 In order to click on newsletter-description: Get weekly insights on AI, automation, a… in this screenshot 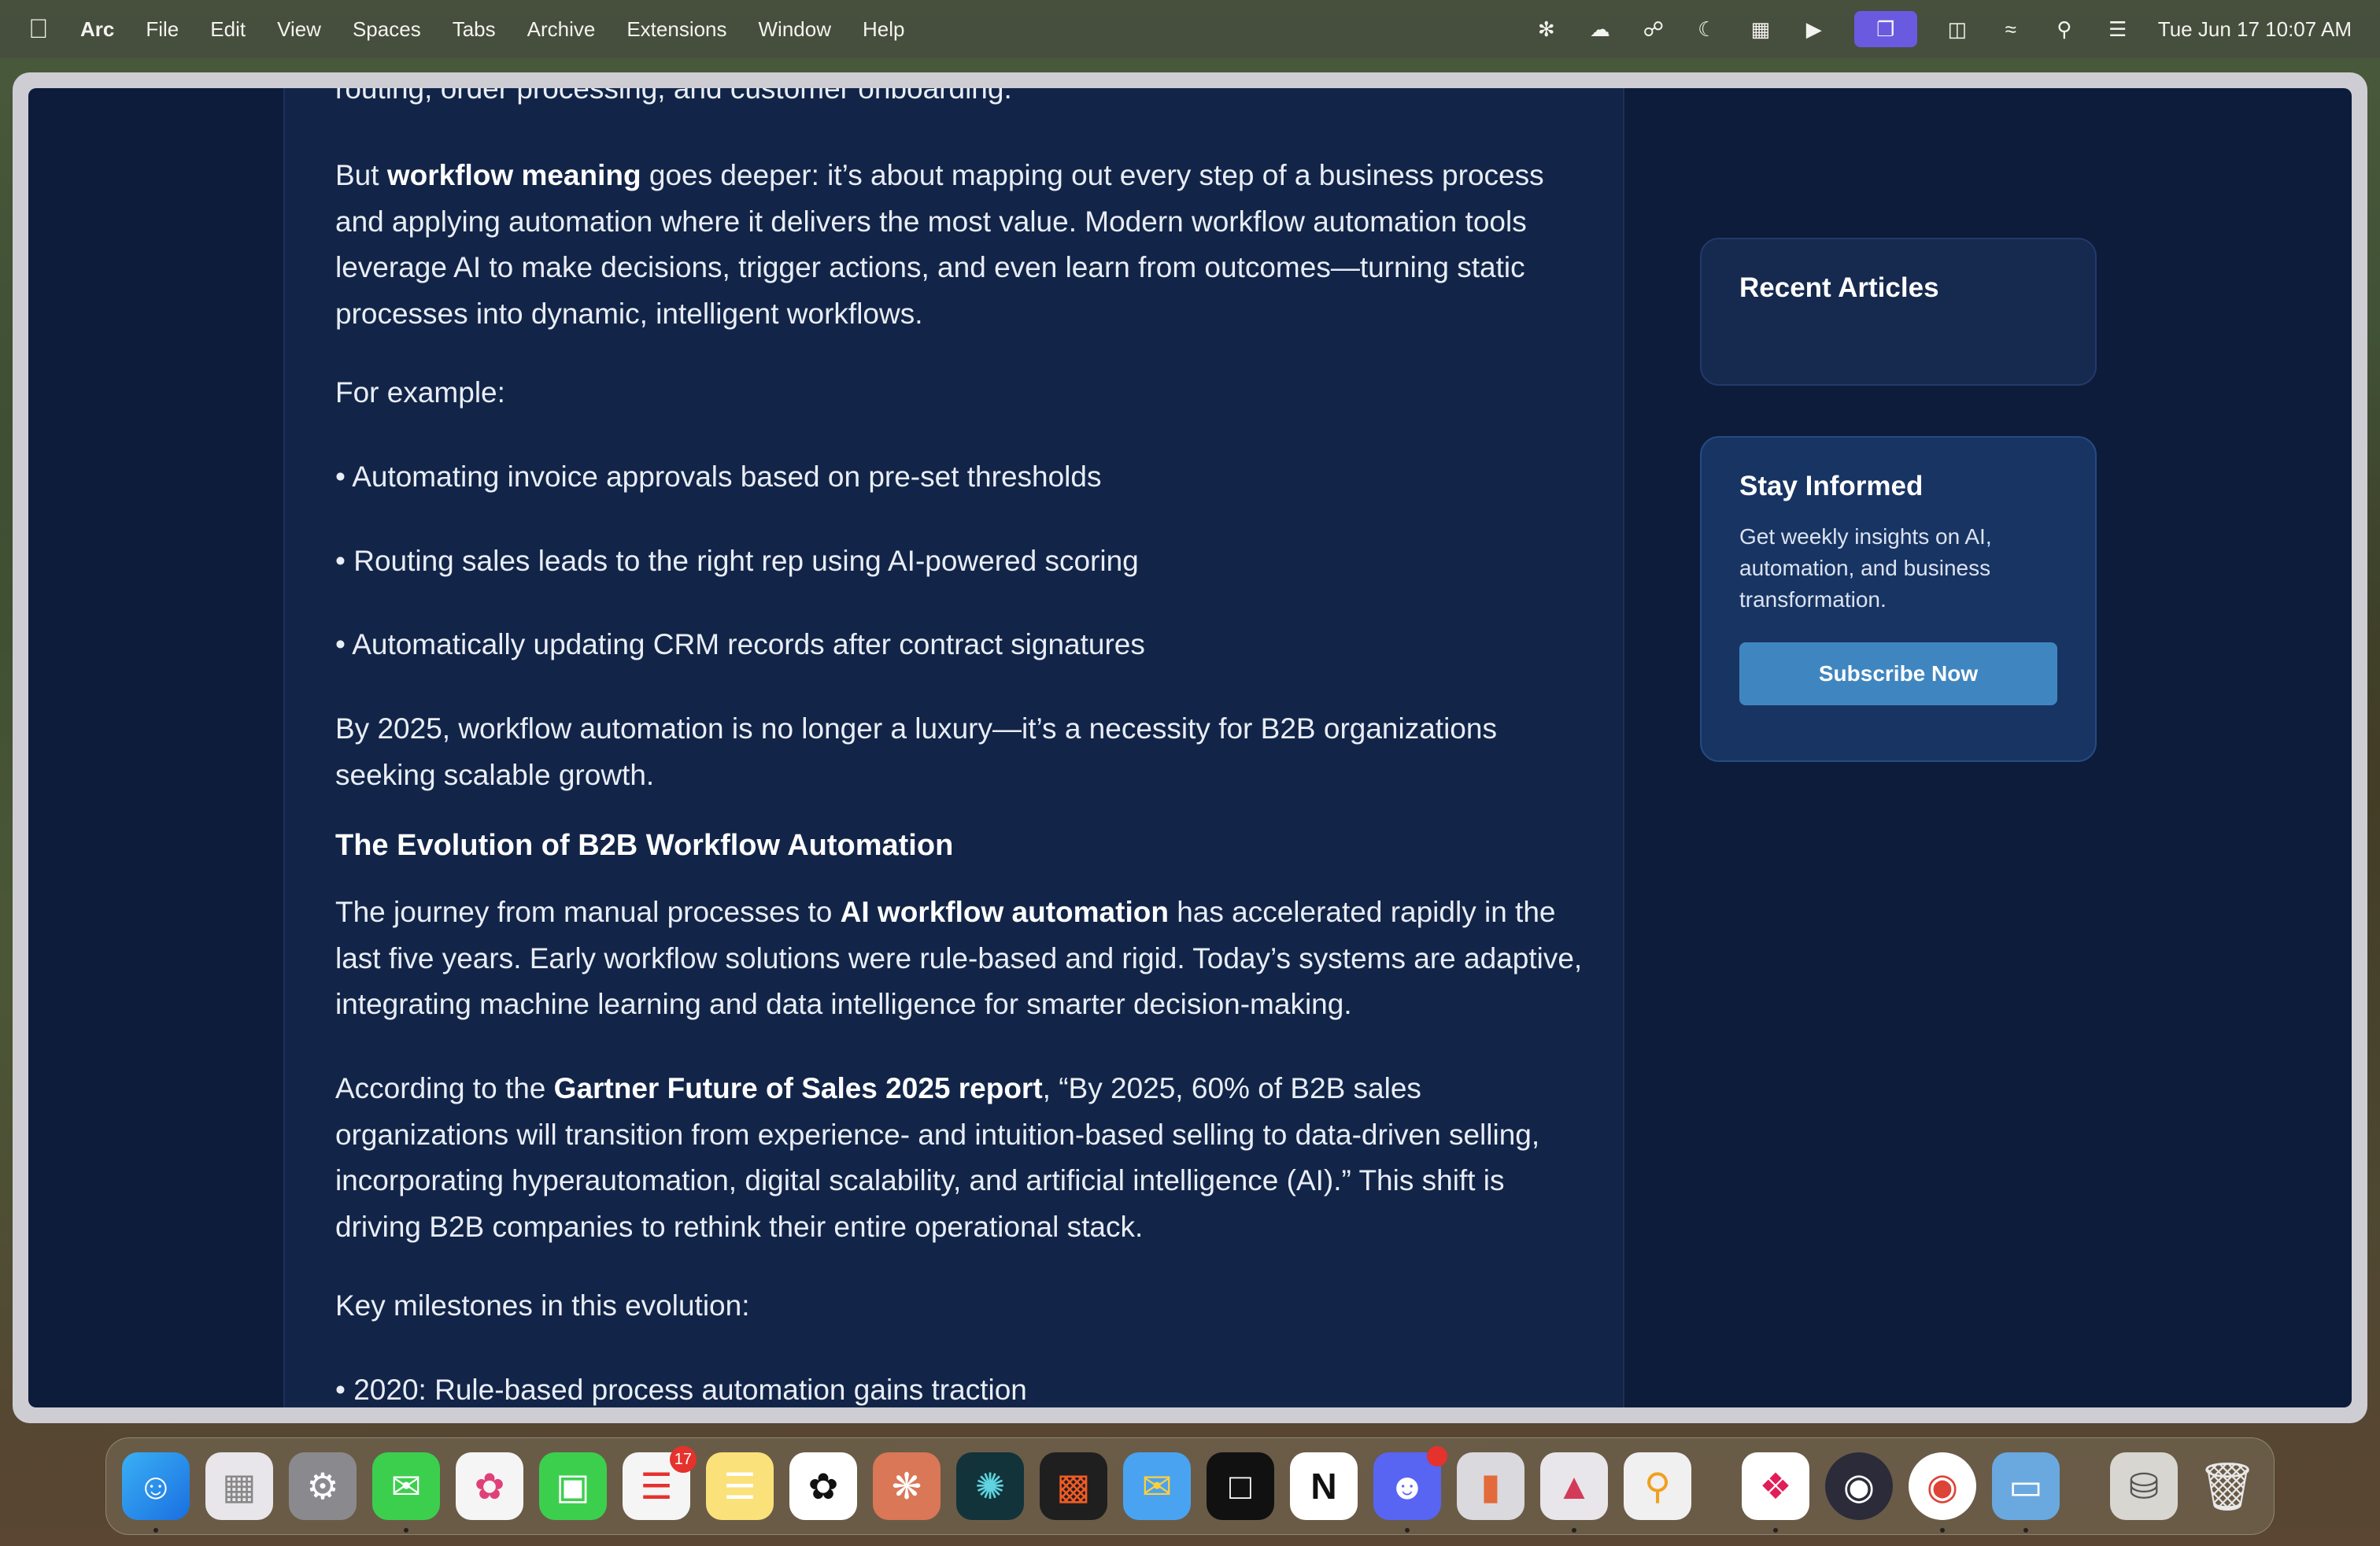, I will do `click(1865, 568)`.